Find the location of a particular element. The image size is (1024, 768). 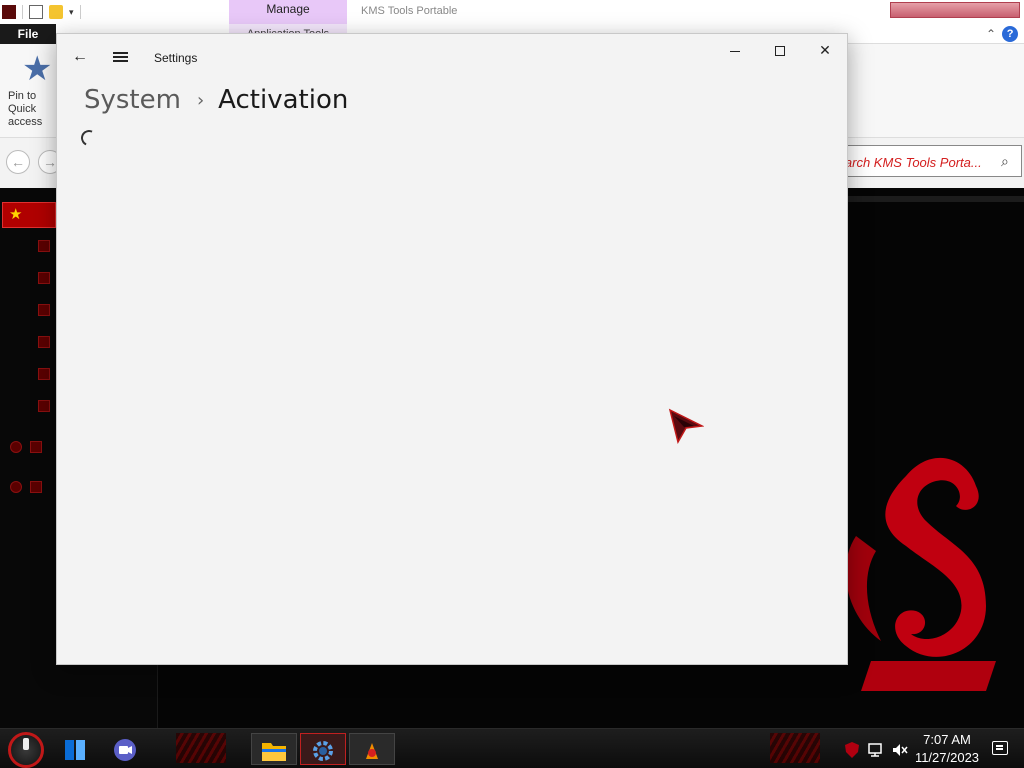

close-icon: ✕ is located at coordinates (825, 50).